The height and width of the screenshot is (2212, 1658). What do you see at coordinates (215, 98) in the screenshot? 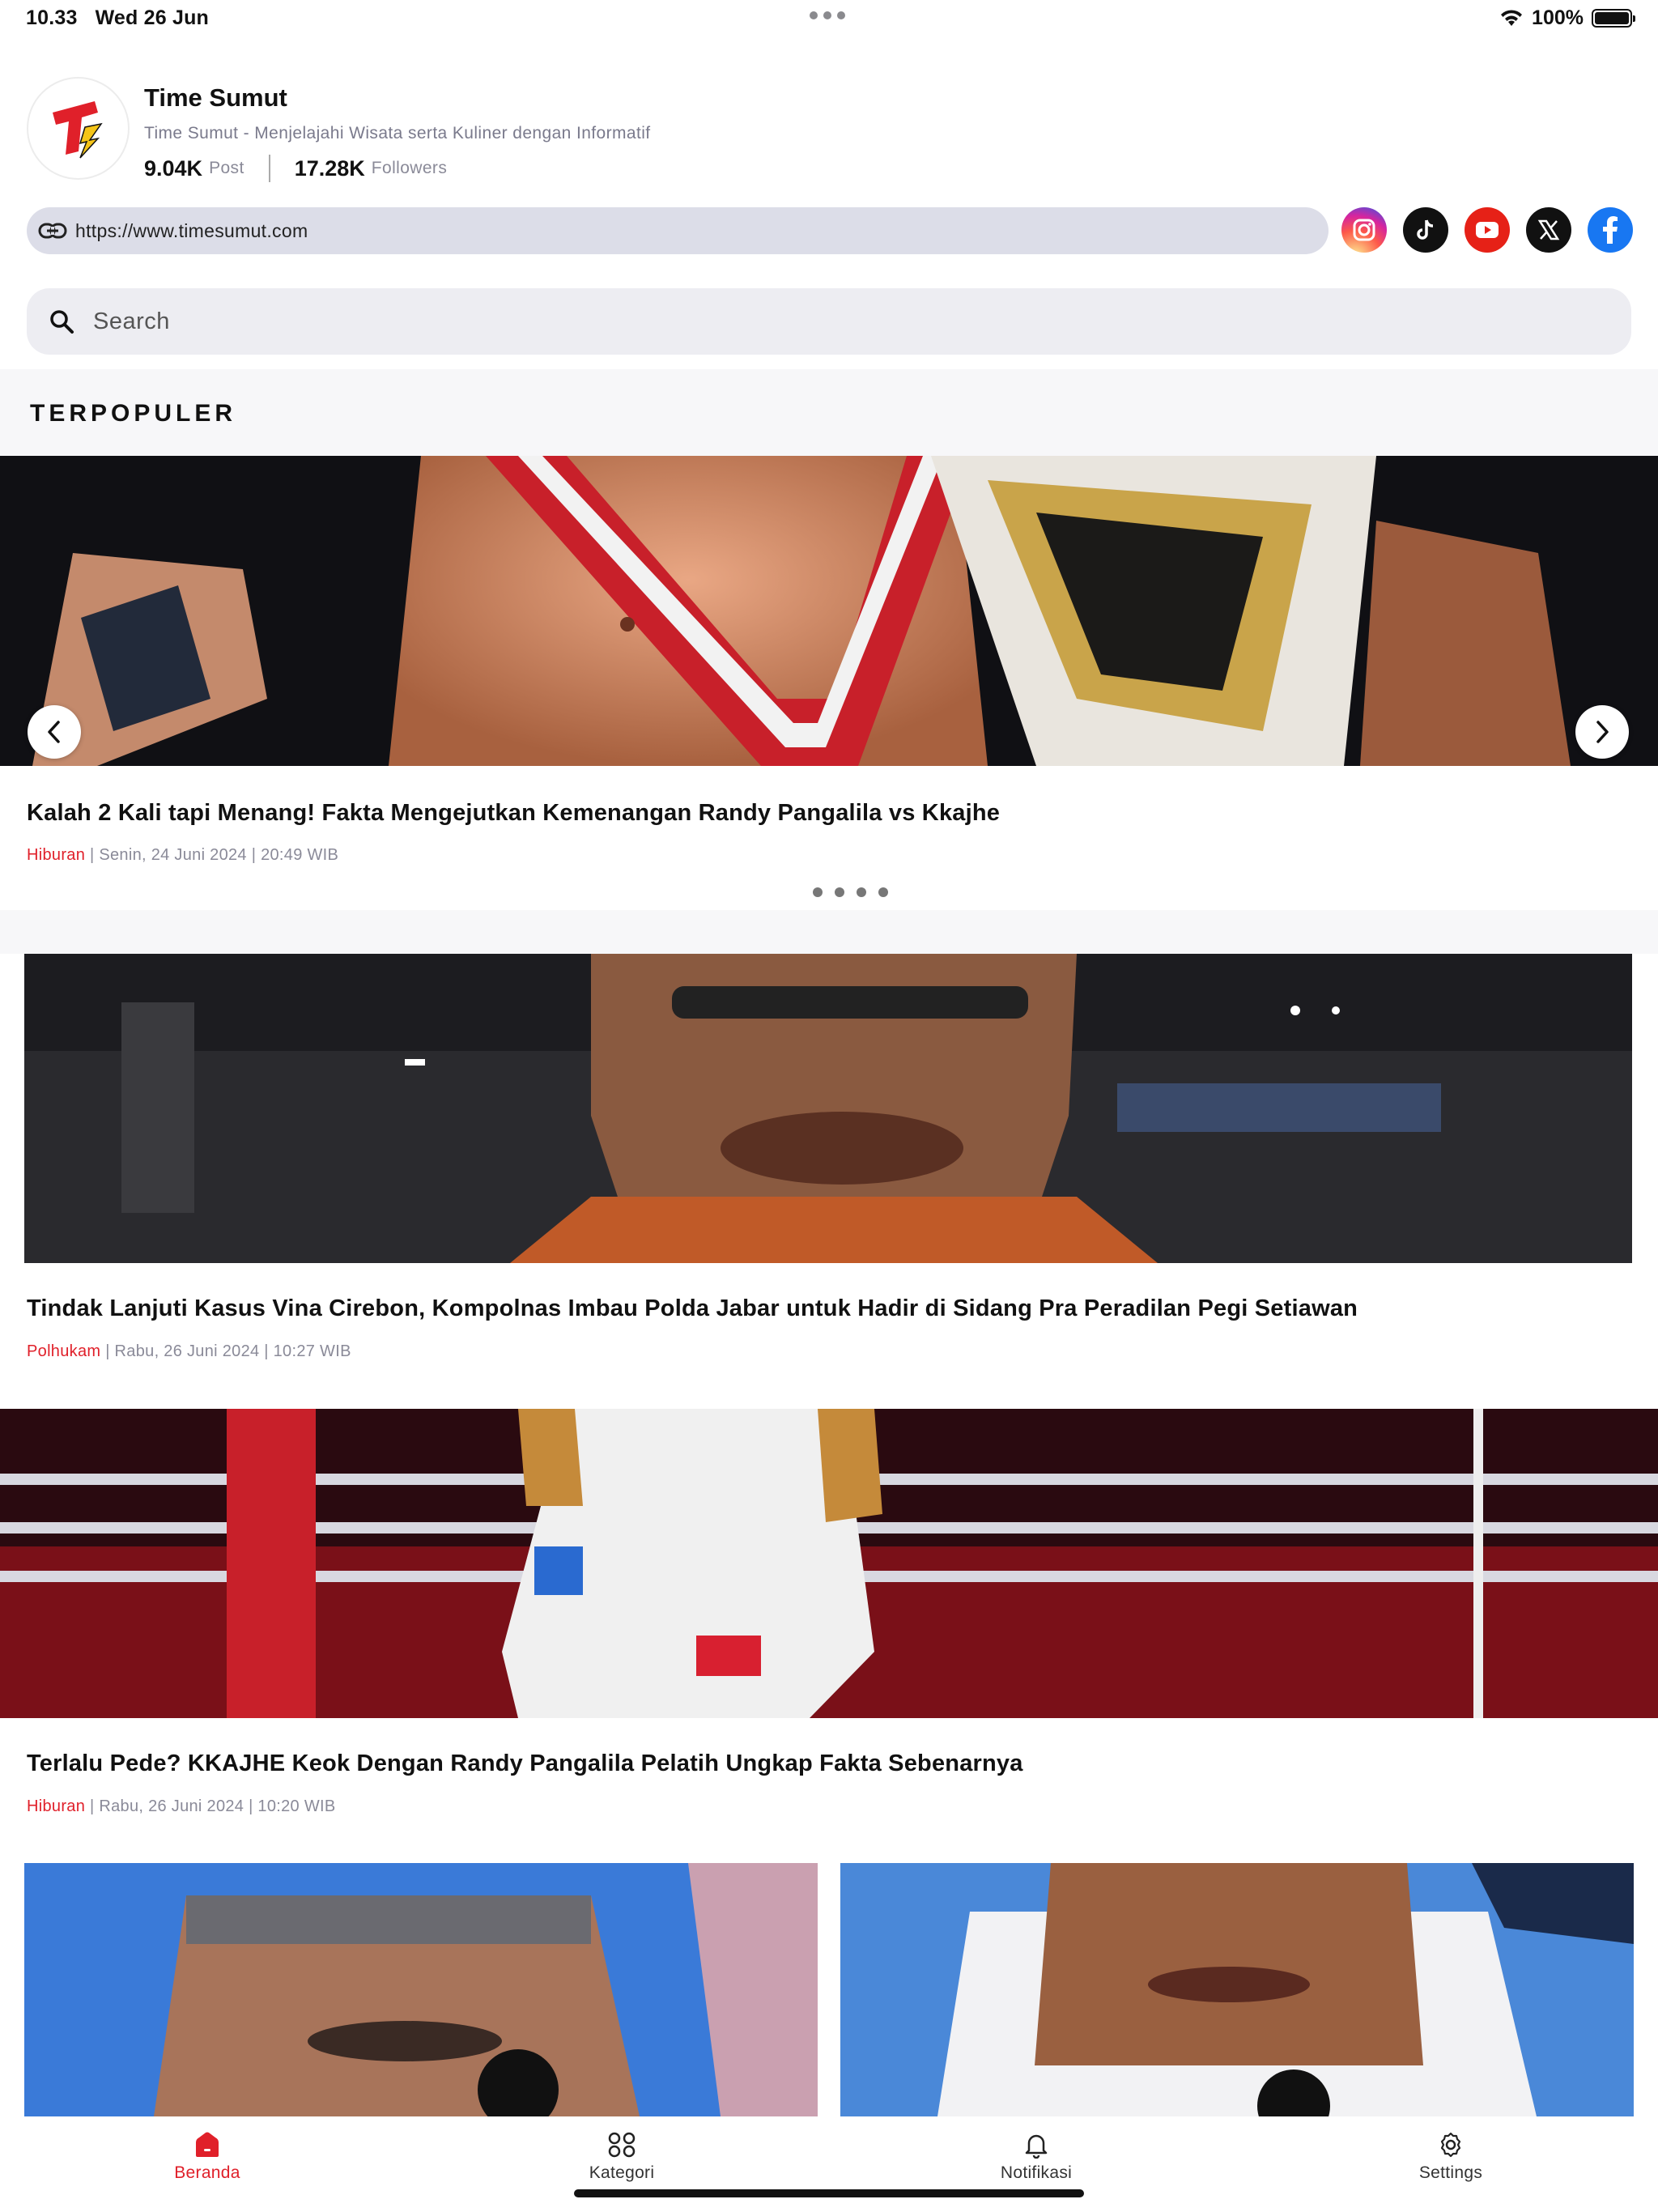
I see `brand-name: Time Sumut` at bounding box center [215, 98].